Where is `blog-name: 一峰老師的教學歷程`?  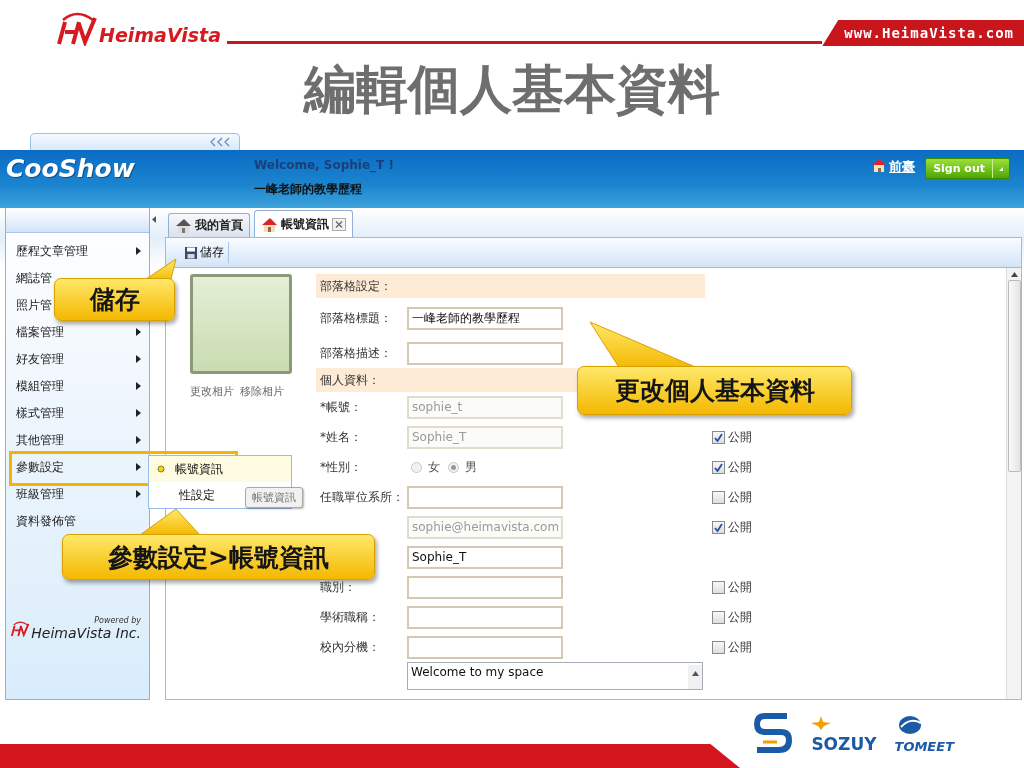
blog-name: 一峰老師的教學歷程 is located at coordinates (308, 189).